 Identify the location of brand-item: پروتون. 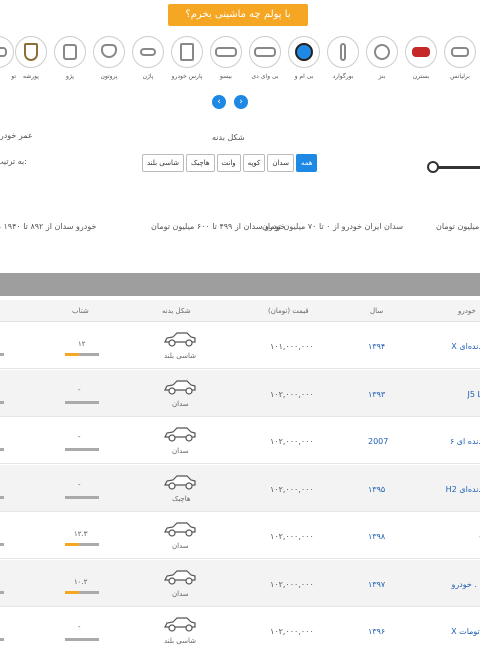
(109, 62).